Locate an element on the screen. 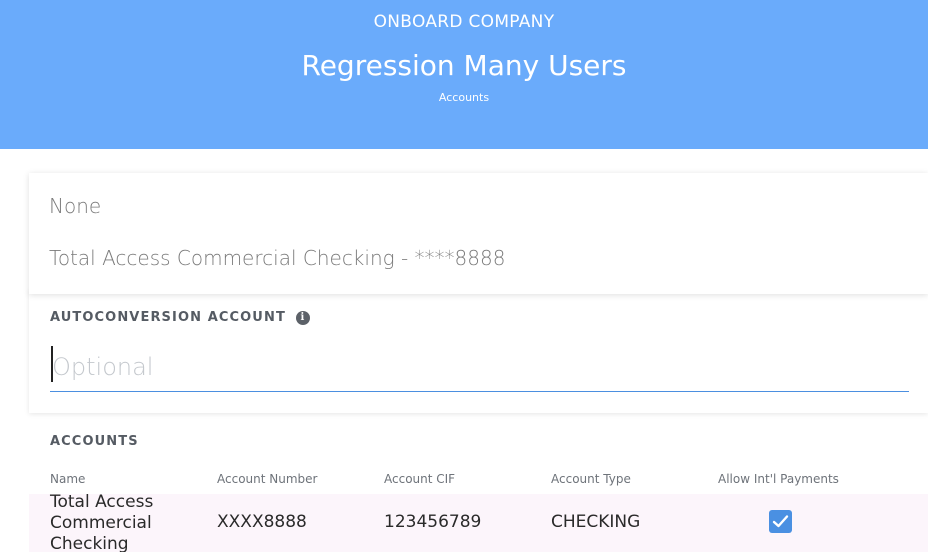  cell-account-cif: 123456789 is located at coordinates (433, 522).